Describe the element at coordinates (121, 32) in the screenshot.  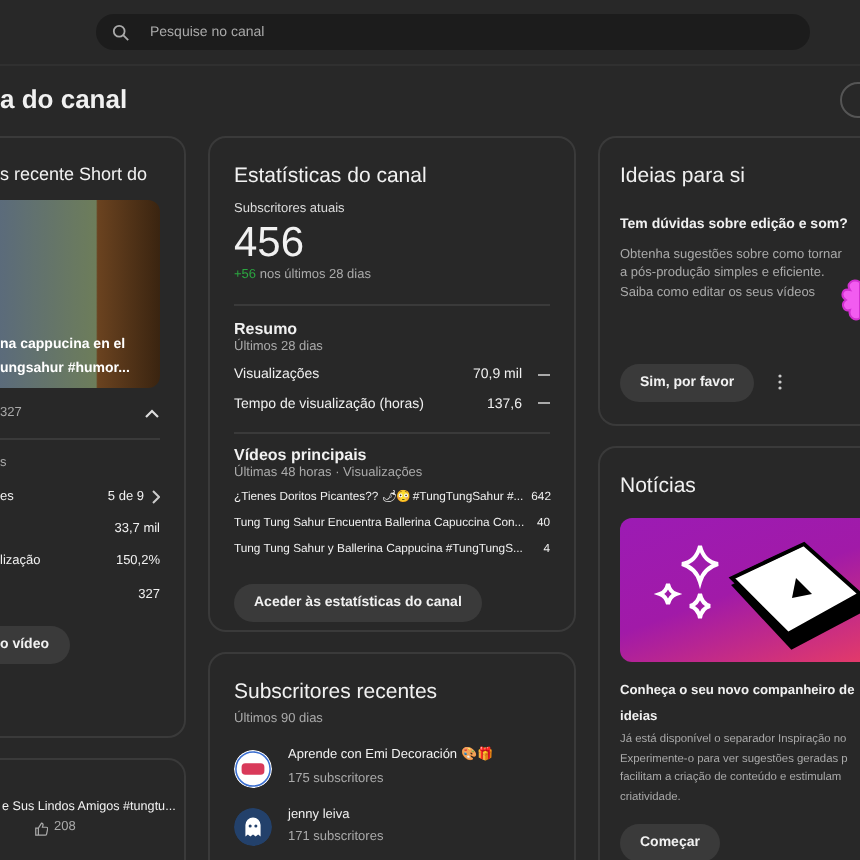
I see `search-icon` at that location.